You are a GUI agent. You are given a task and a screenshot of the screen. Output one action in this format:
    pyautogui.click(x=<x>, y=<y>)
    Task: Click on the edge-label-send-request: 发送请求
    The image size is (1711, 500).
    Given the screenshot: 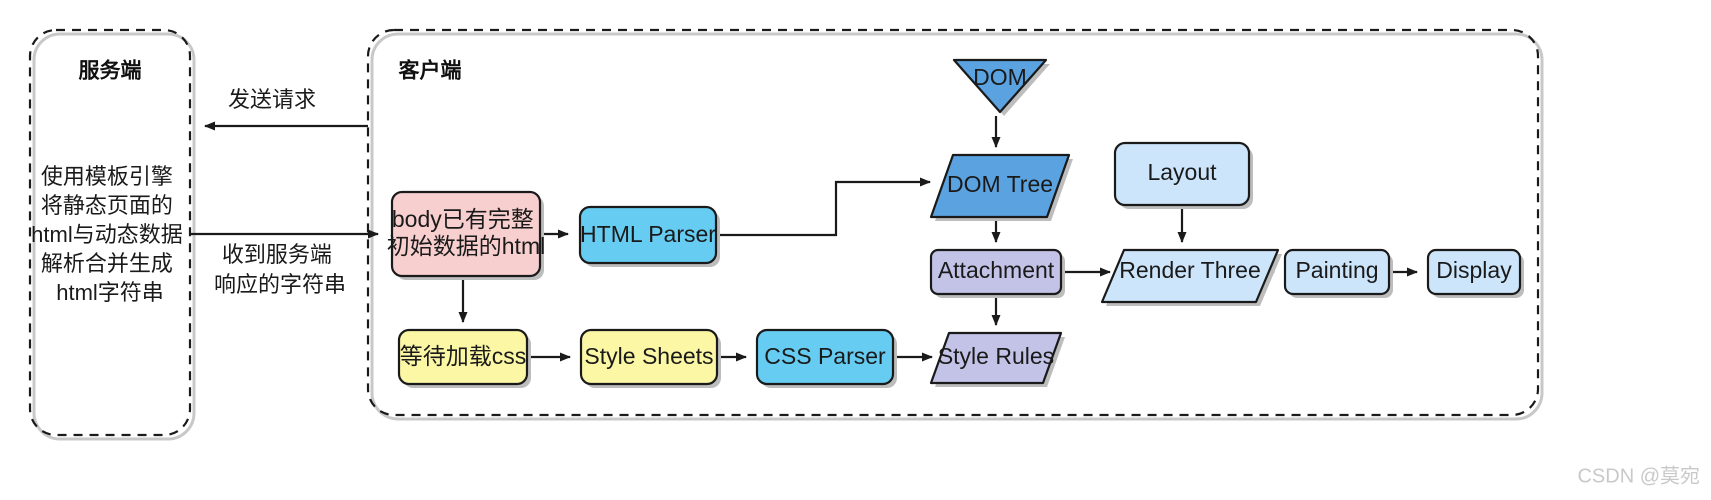 What is the action you would take?
    pyautogui.click(x=272, y=99)
    